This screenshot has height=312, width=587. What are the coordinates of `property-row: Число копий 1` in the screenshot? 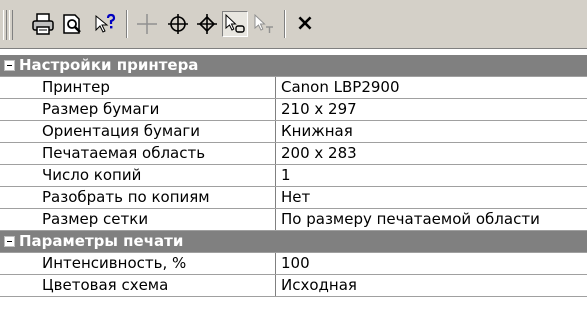 It's located at (293, 176).